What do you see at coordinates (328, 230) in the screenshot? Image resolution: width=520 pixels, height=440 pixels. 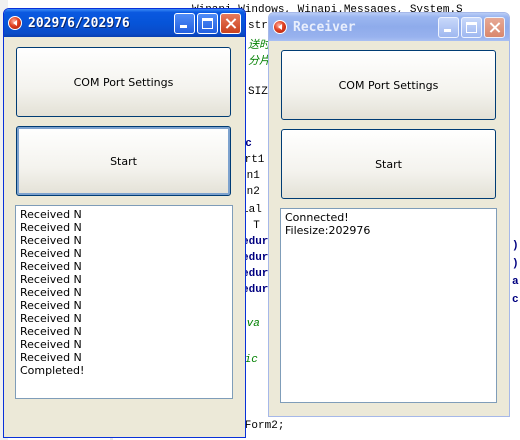 I see `log-line: Filesize:202976` at bounding box center [328, 230].